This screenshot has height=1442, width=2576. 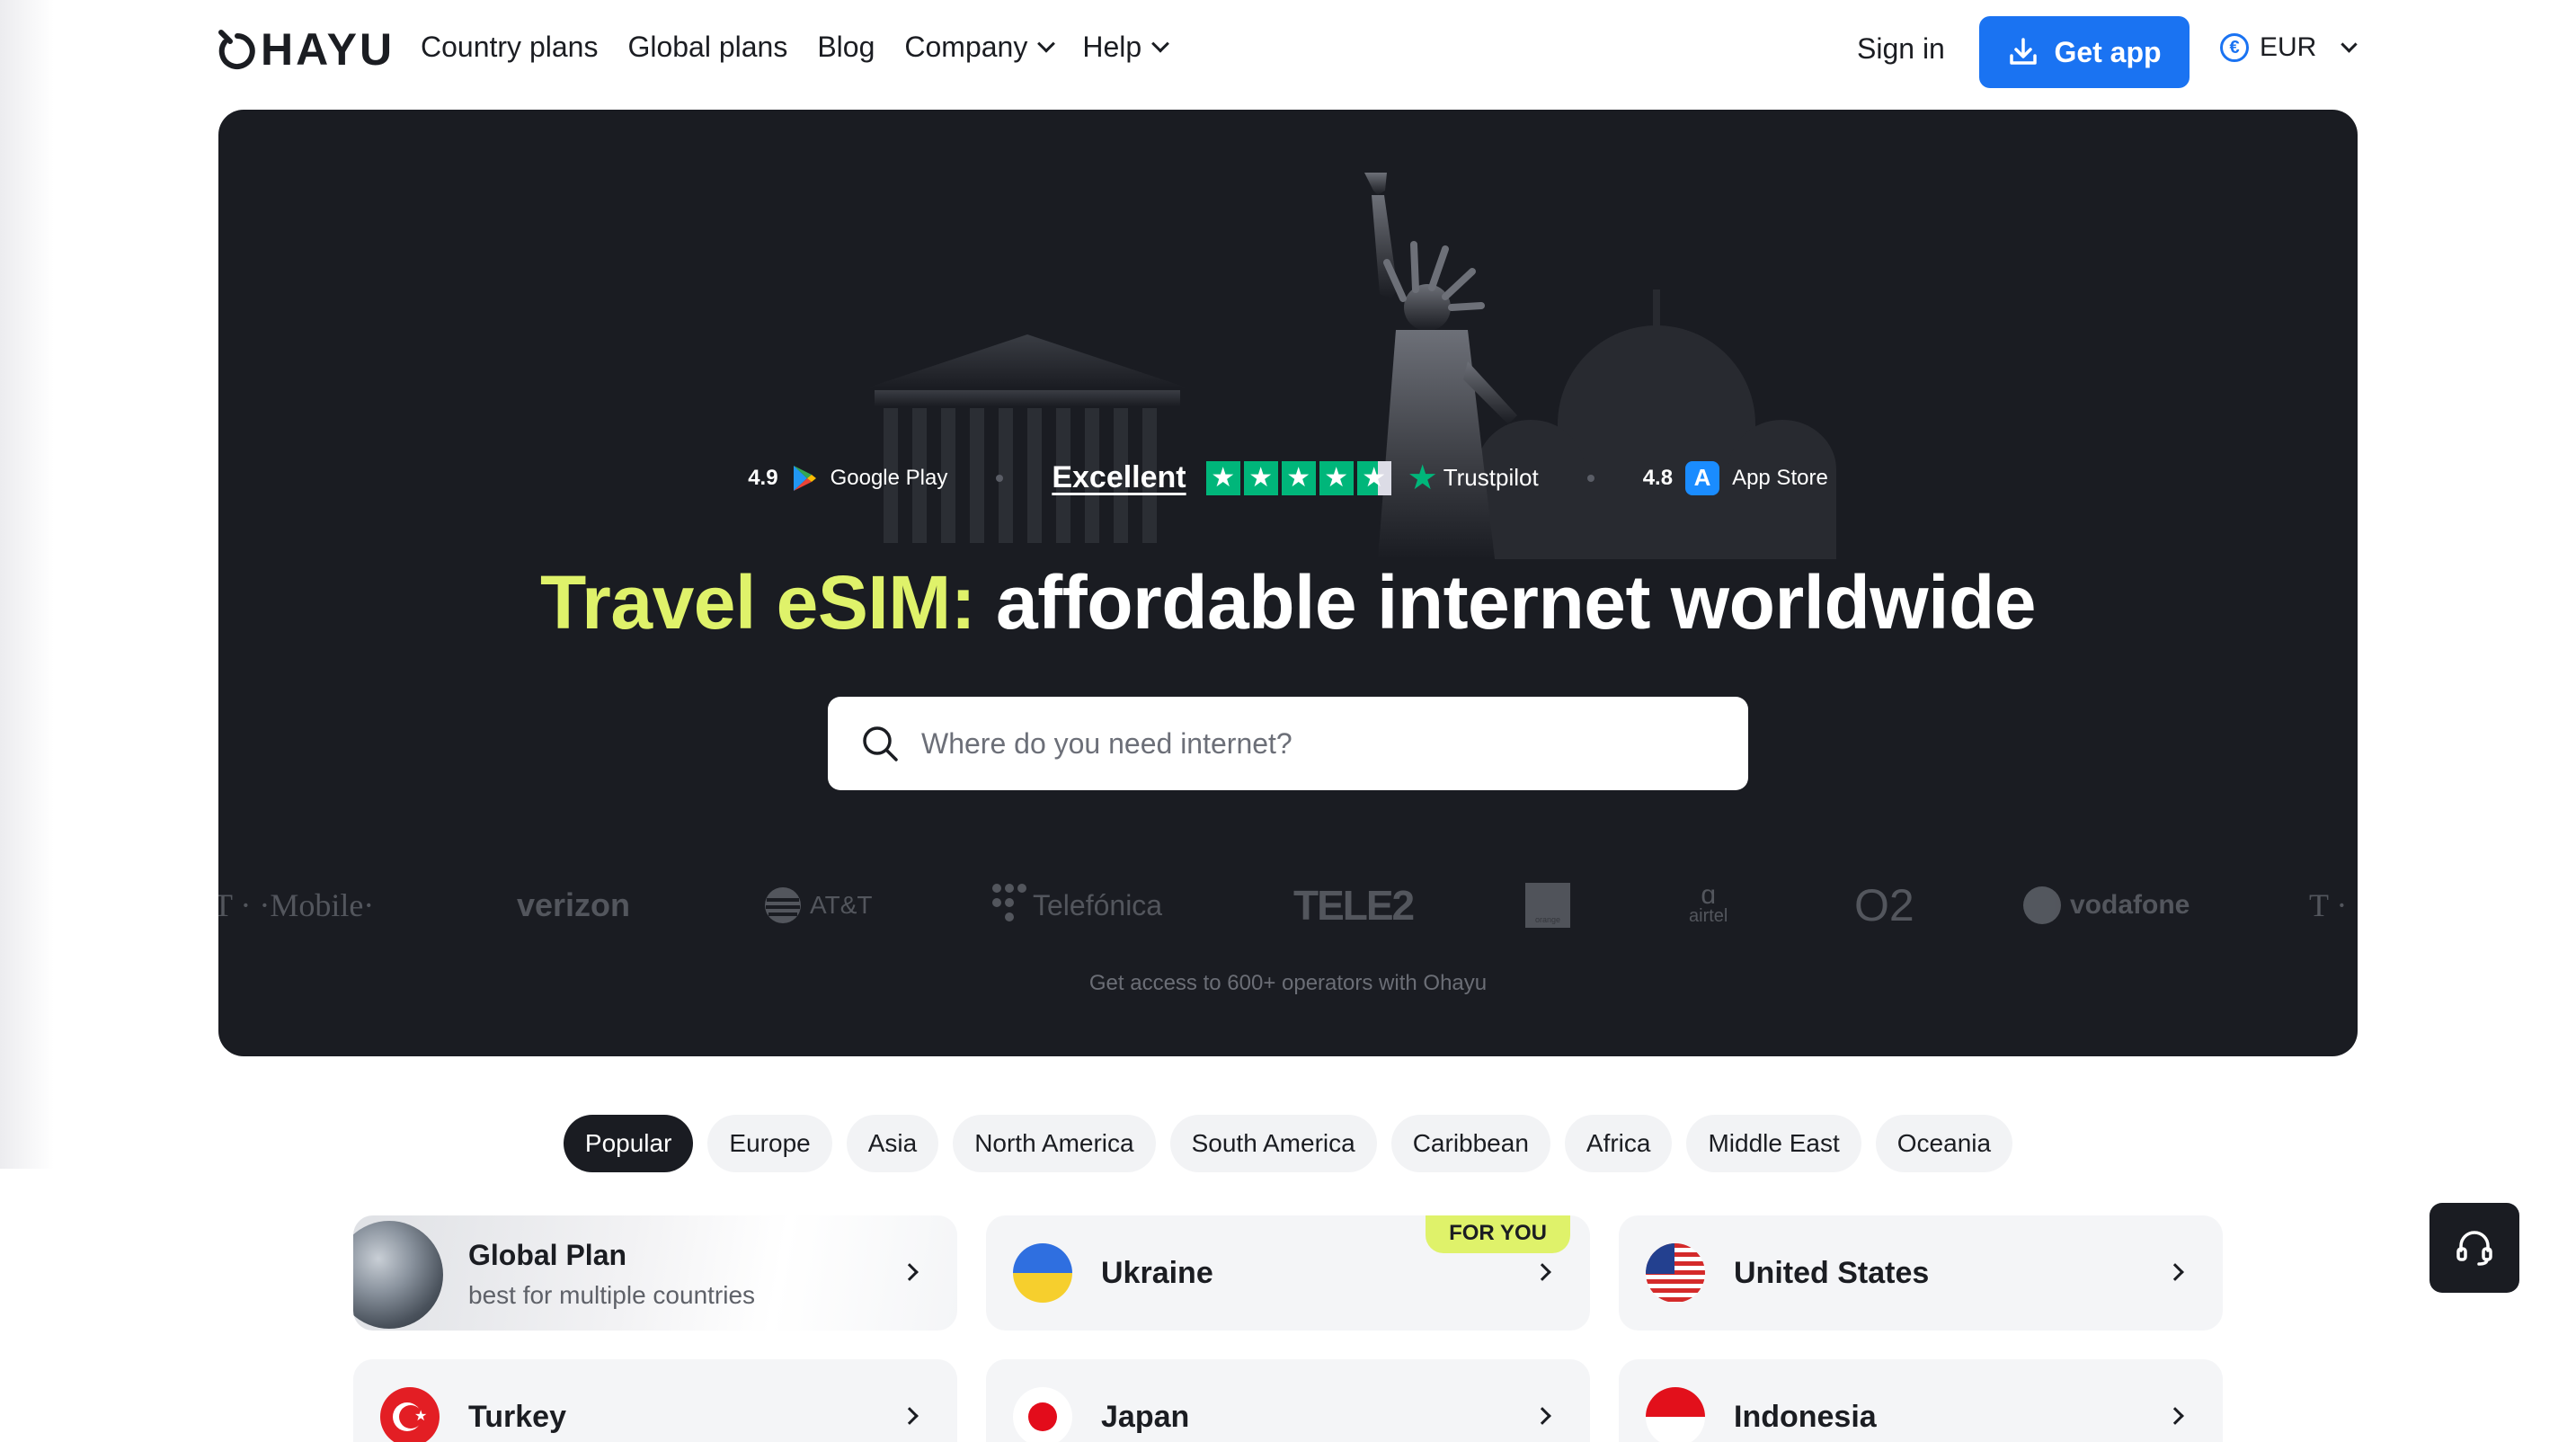 I want to click on airtel-swirl-icon: ɑ, so click(x=1709, y=894).